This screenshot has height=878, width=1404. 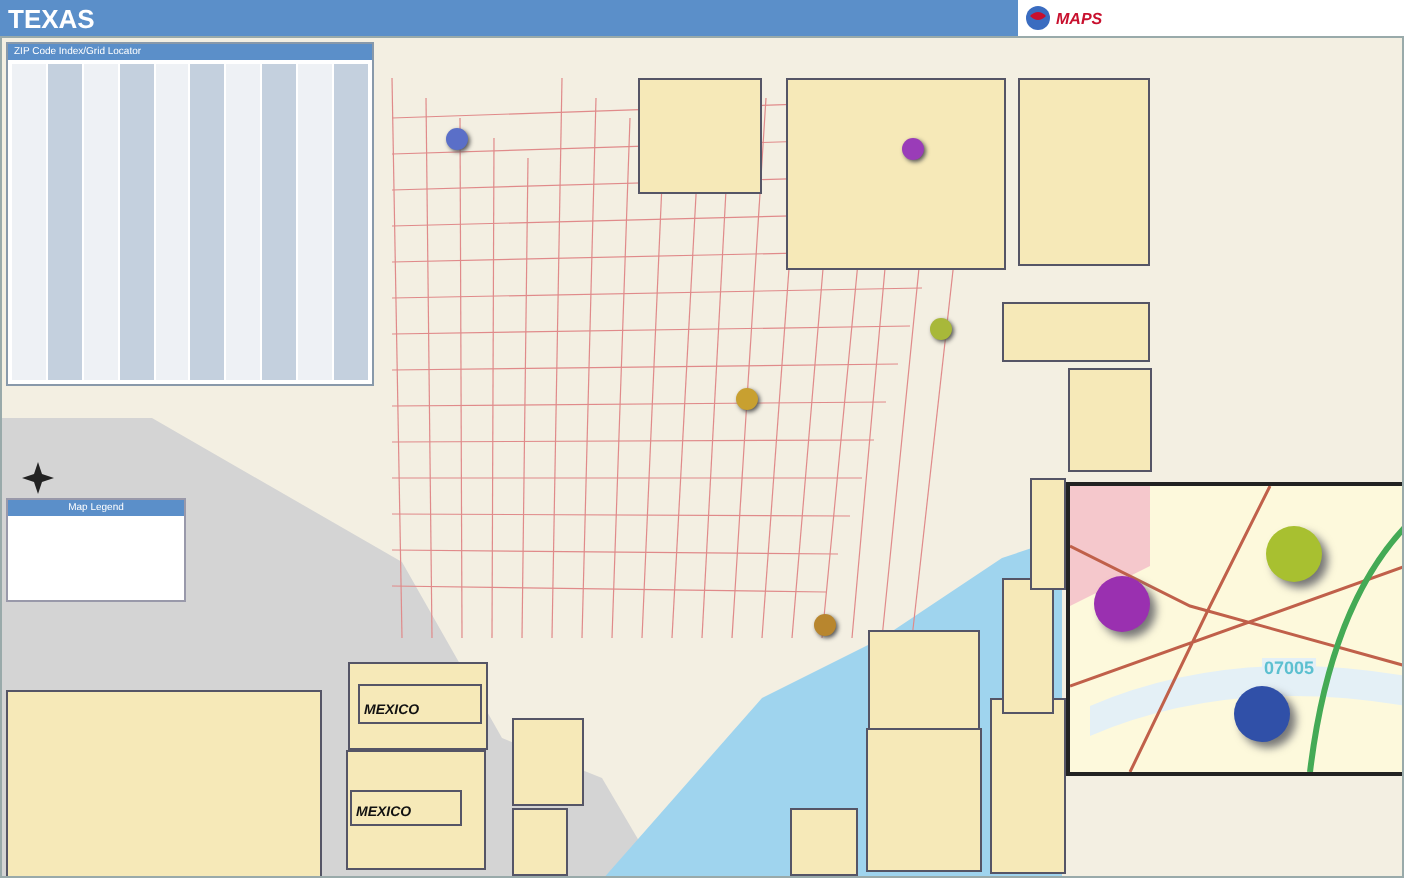 I want to click on compass-icon, so click(x=38, y=478).